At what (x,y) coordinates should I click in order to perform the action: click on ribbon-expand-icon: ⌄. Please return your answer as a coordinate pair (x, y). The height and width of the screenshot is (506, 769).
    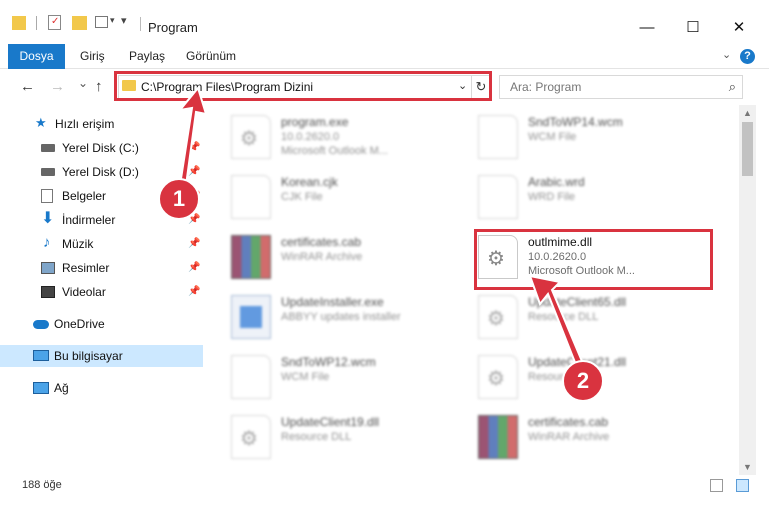
    Looking at the image, I should click on (726, 54).